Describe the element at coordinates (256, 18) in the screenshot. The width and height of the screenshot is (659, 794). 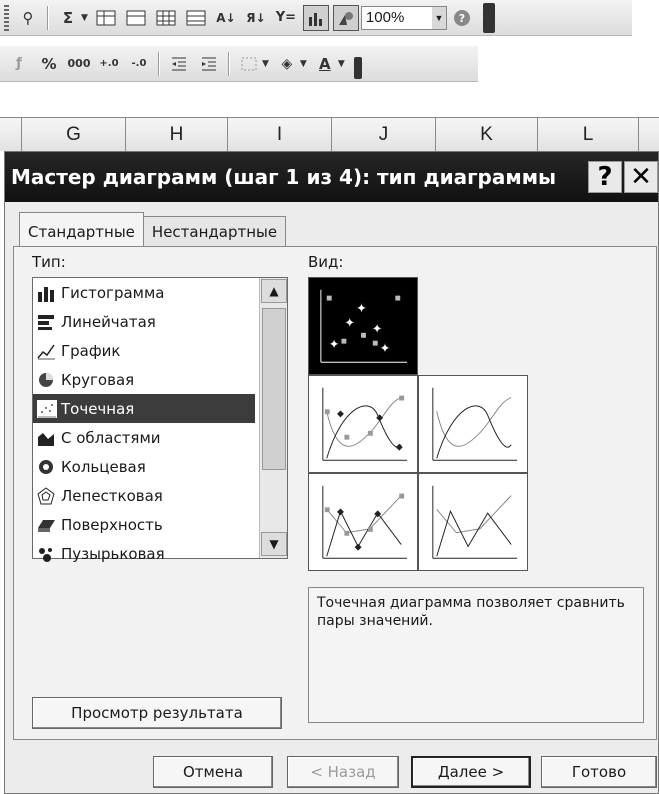
I see `sort-descending-icon: Я↓` at that location.